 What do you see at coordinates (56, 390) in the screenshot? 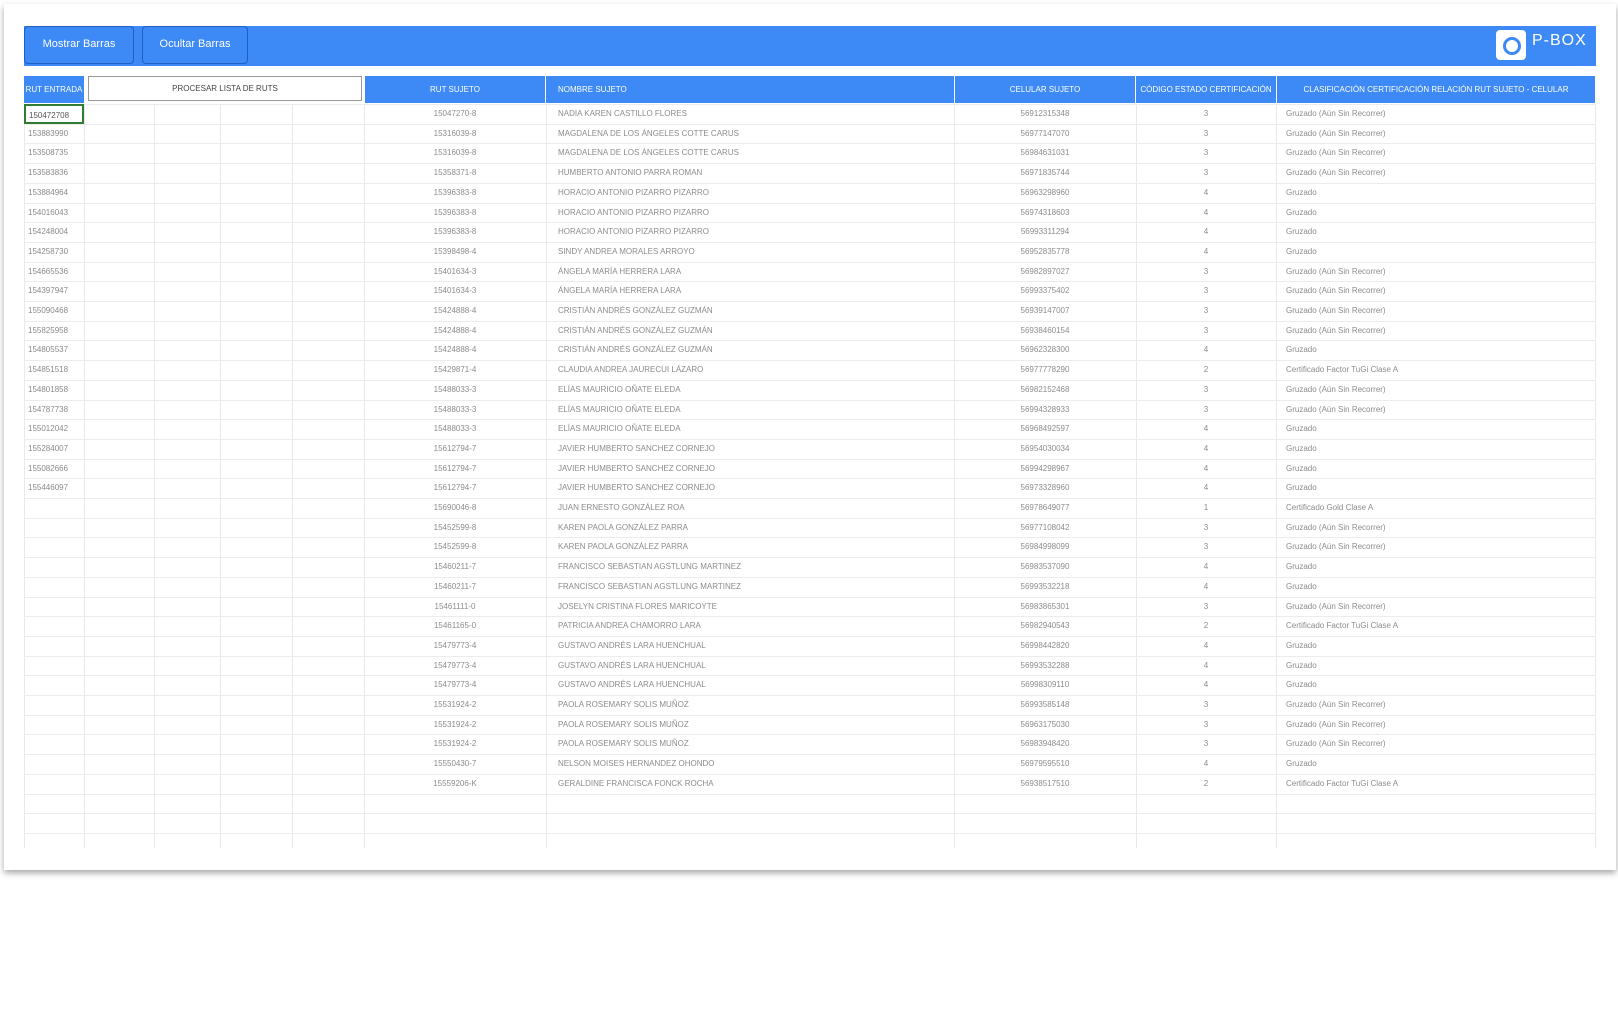
I see `rut-entry-cell: 154801858` at bounding box center [56, 390].